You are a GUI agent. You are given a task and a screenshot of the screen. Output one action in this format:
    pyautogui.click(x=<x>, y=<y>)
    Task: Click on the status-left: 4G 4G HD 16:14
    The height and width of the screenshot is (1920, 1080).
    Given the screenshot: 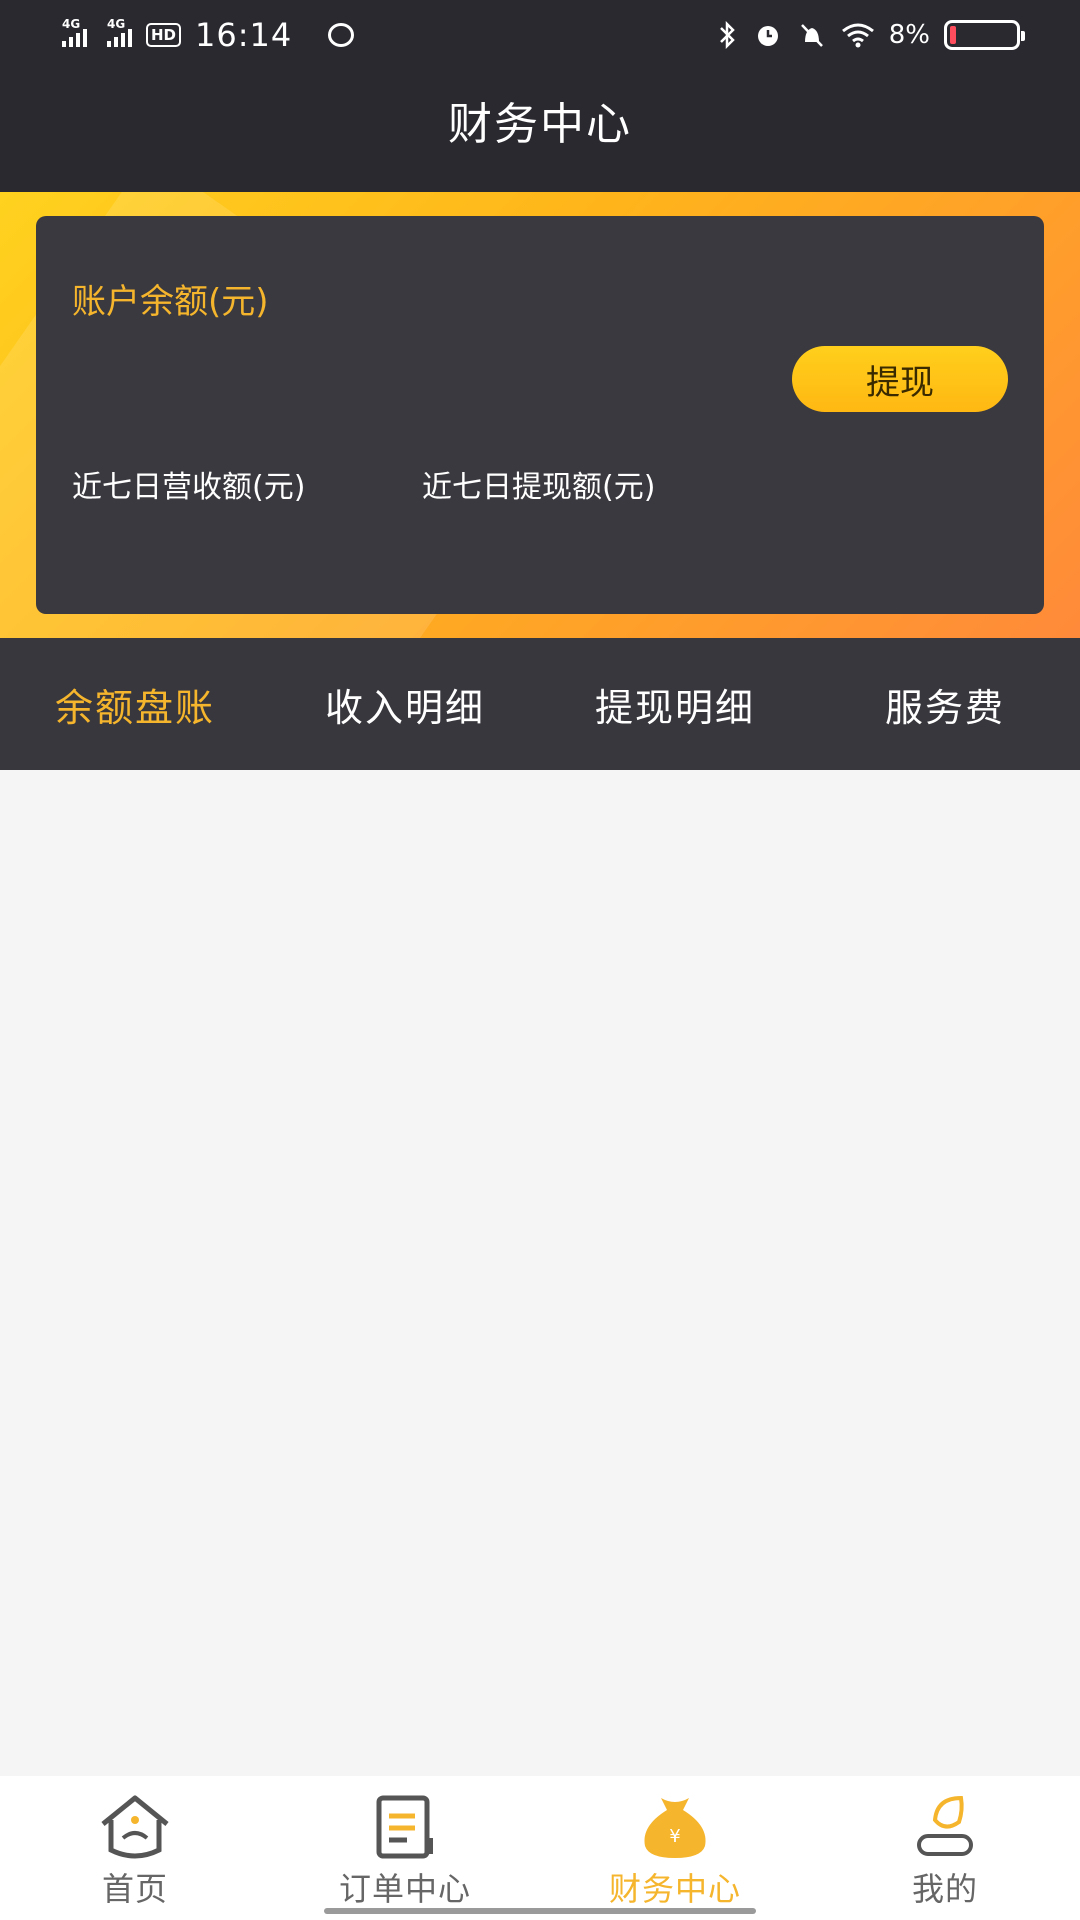 What is the action you would take?
    pyautogui.click(x=208, y=35)
    